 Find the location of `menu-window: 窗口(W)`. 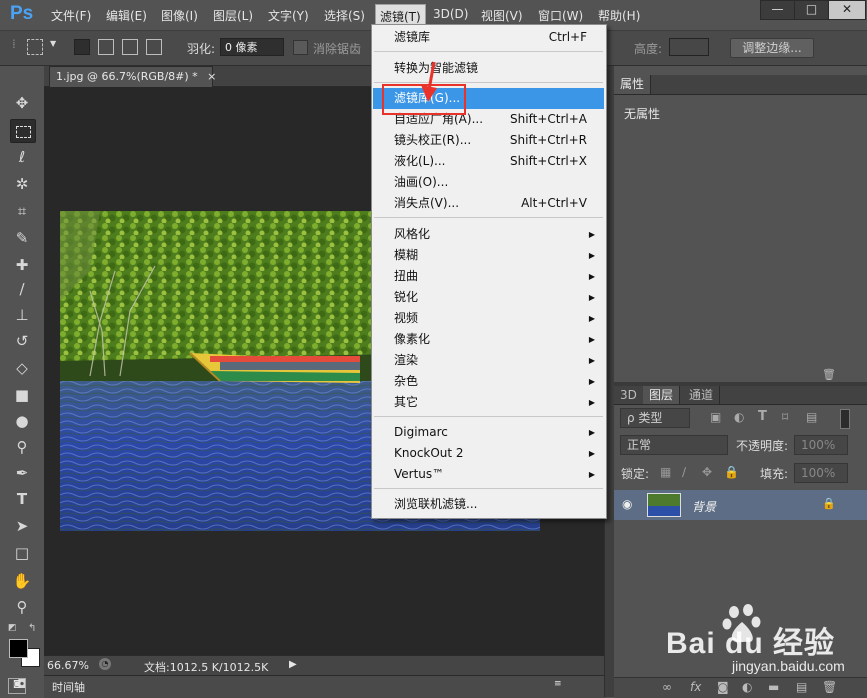

menu-window: 窗口(W) is located at coordinates (560, 15).